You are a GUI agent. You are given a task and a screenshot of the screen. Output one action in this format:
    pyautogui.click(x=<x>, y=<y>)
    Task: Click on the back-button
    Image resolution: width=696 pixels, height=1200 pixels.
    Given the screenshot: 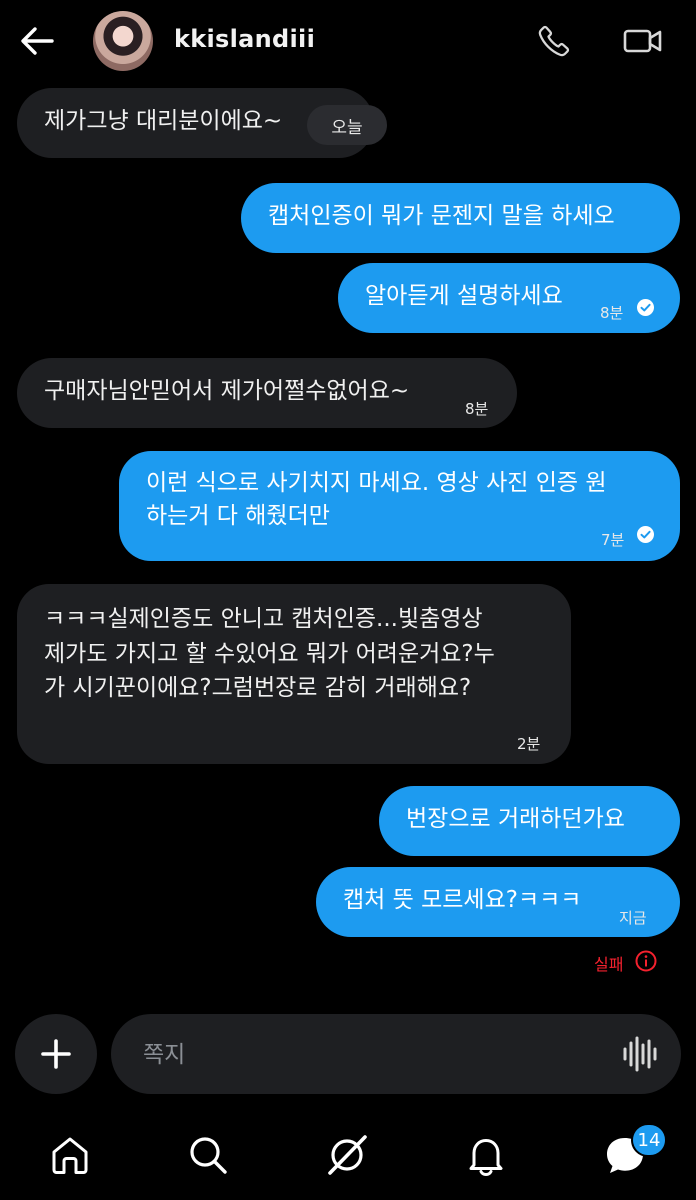 What is the action you would take?
    pyautogui.click(x=37, y=41)
    